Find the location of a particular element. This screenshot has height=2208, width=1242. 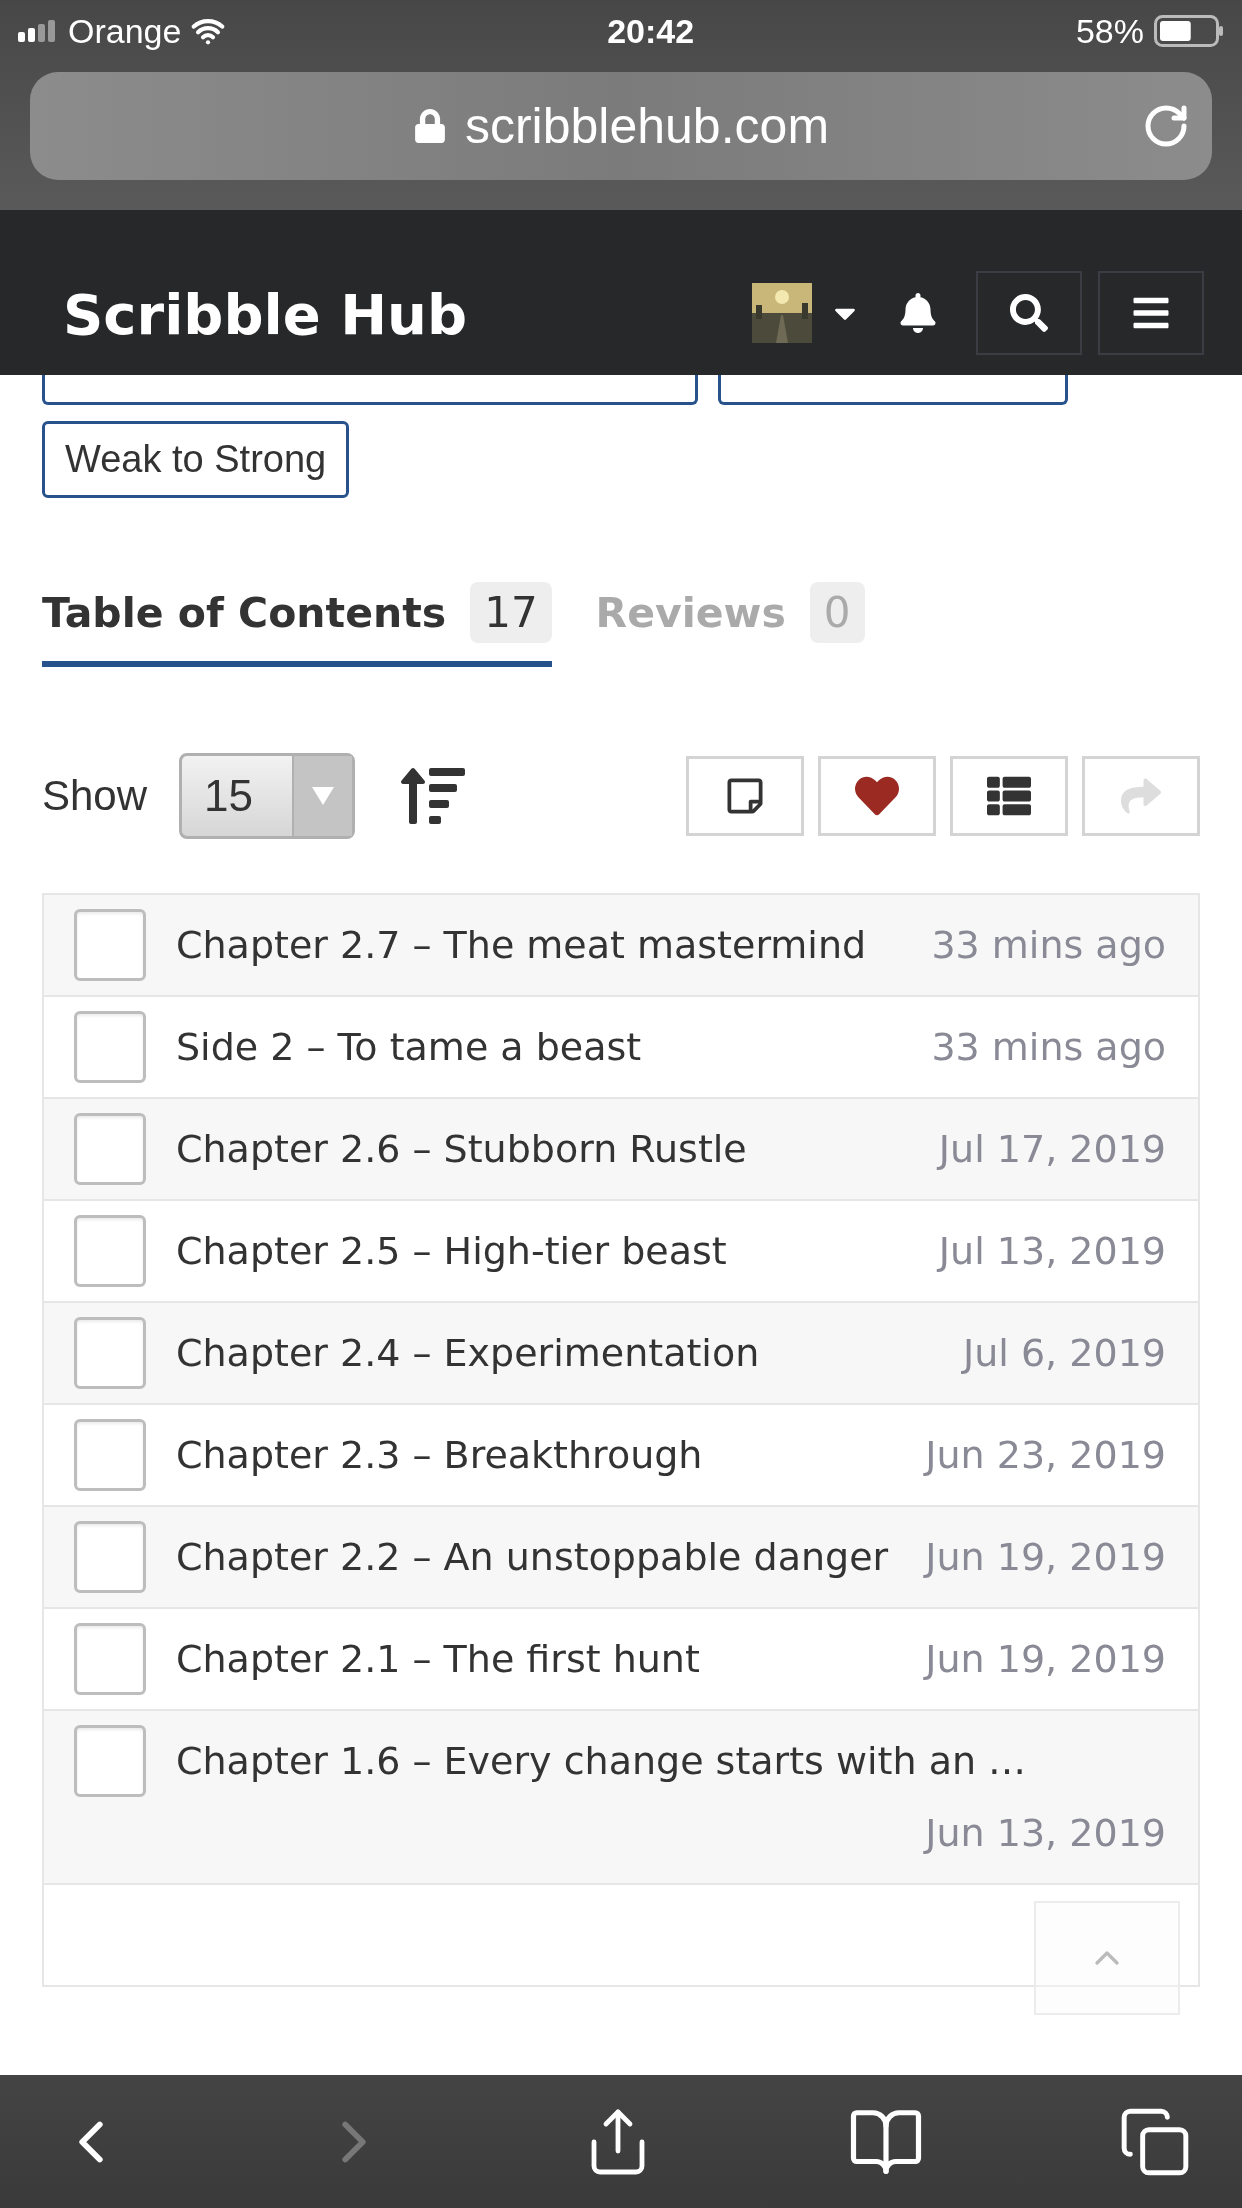

chapter-title: Side 2 – To tame a beast is located at coordinates (409, 1047).